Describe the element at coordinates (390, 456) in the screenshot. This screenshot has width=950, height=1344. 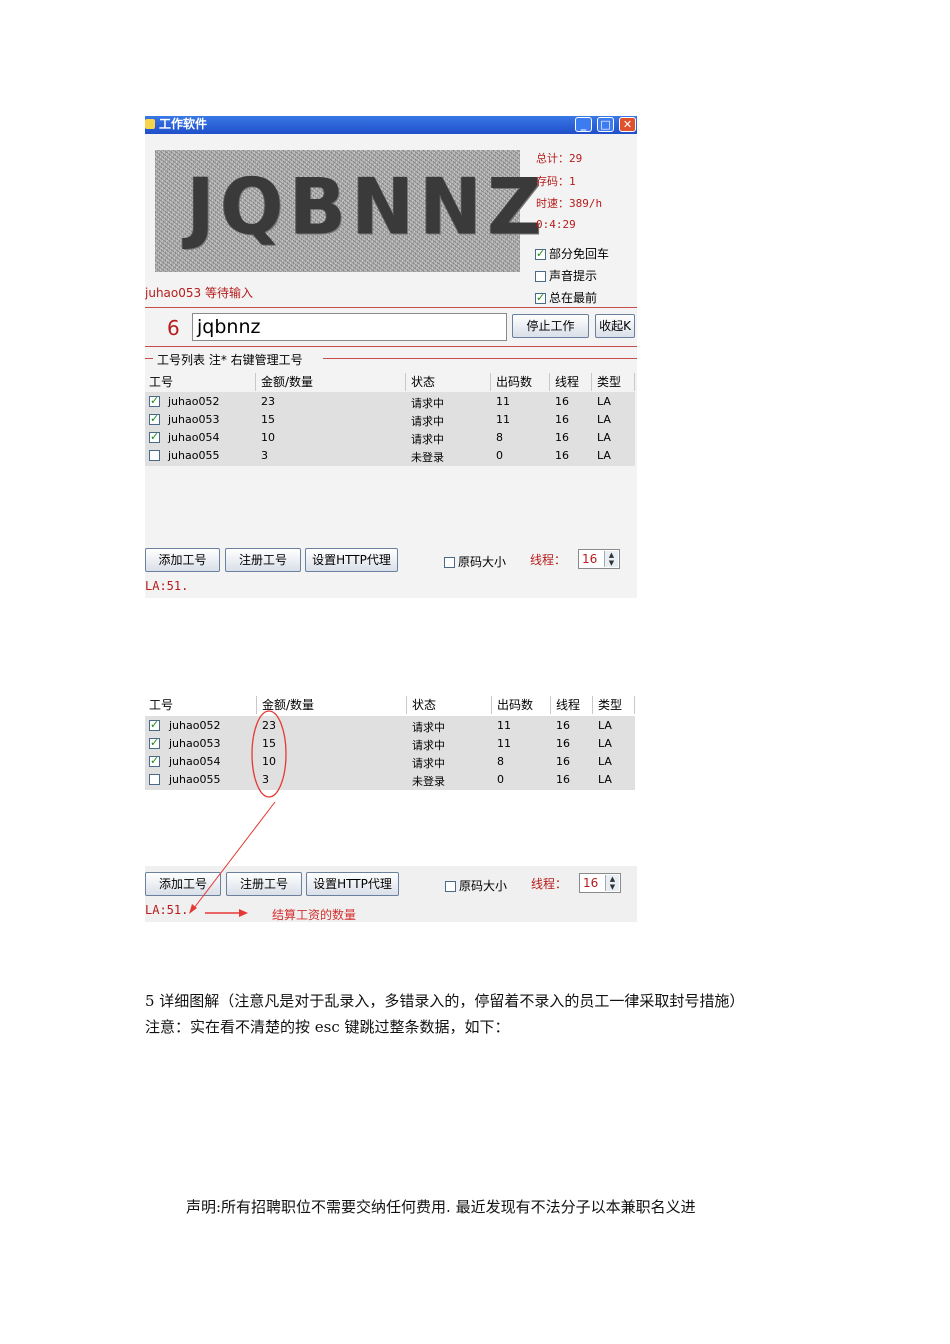
I see `table-row: juhao055 3 未登录 0 16 LA` at that location.